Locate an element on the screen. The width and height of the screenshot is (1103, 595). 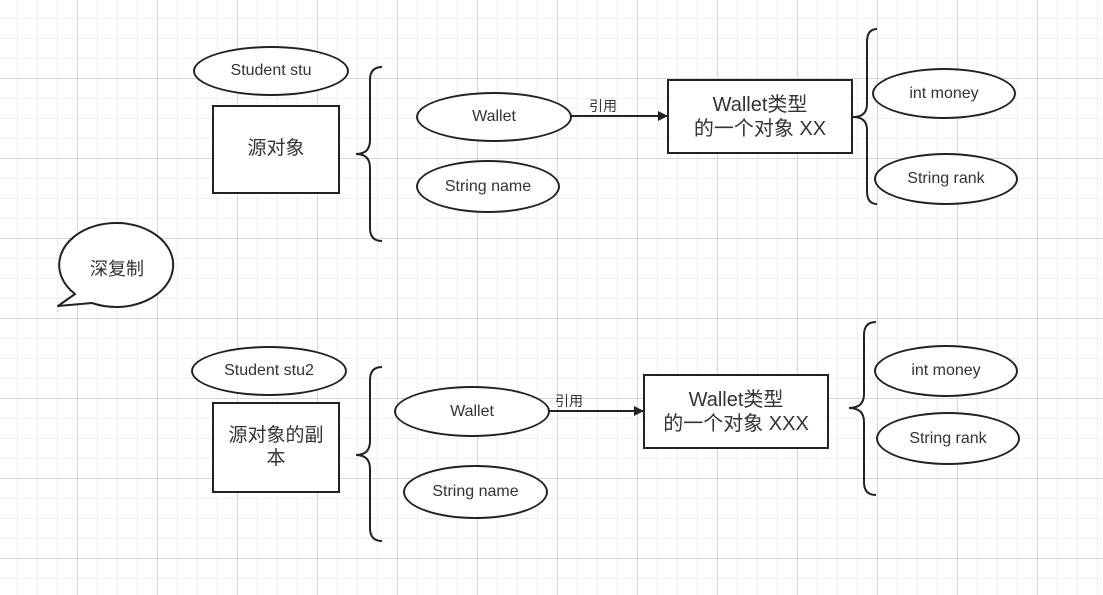
top-variable-label: Student stu is located at coordinates (271, 70).